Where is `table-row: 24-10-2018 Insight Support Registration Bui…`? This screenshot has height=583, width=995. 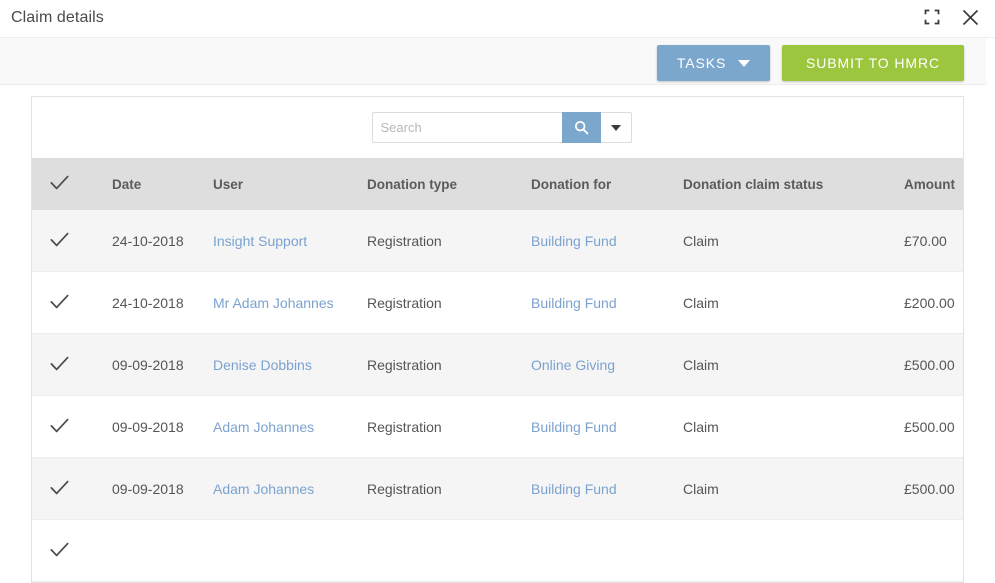 table-row: 24-10-2018 Insight Support Registration Bui… is located at coordinates (497, 241).